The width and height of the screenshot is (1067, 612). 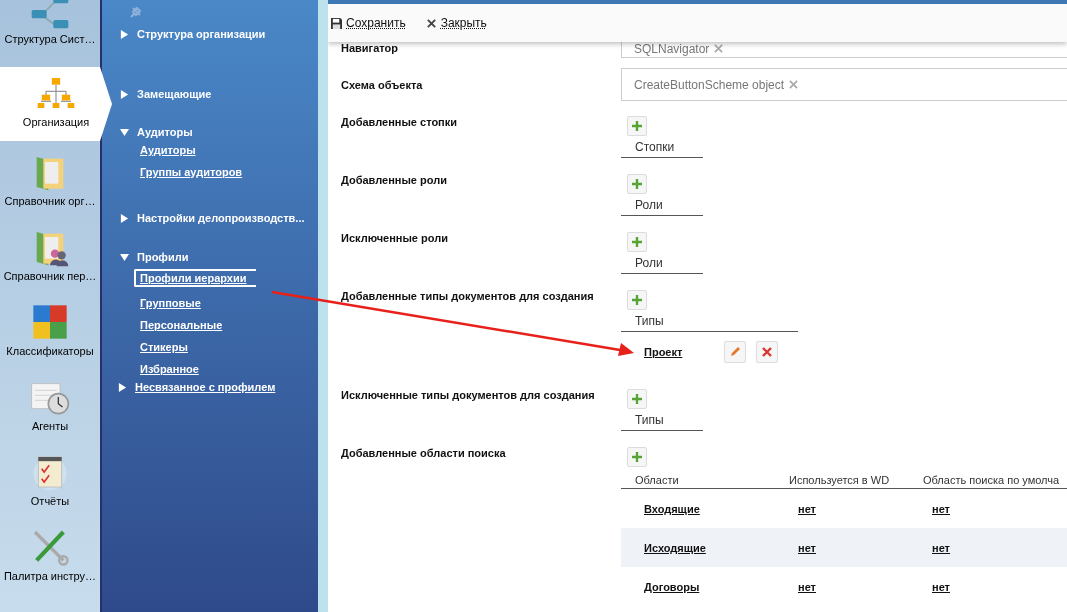 What do you see at coordinates (136, 12) in the screenshot?
I see `pin-icon` at bounding box center [136, 12].